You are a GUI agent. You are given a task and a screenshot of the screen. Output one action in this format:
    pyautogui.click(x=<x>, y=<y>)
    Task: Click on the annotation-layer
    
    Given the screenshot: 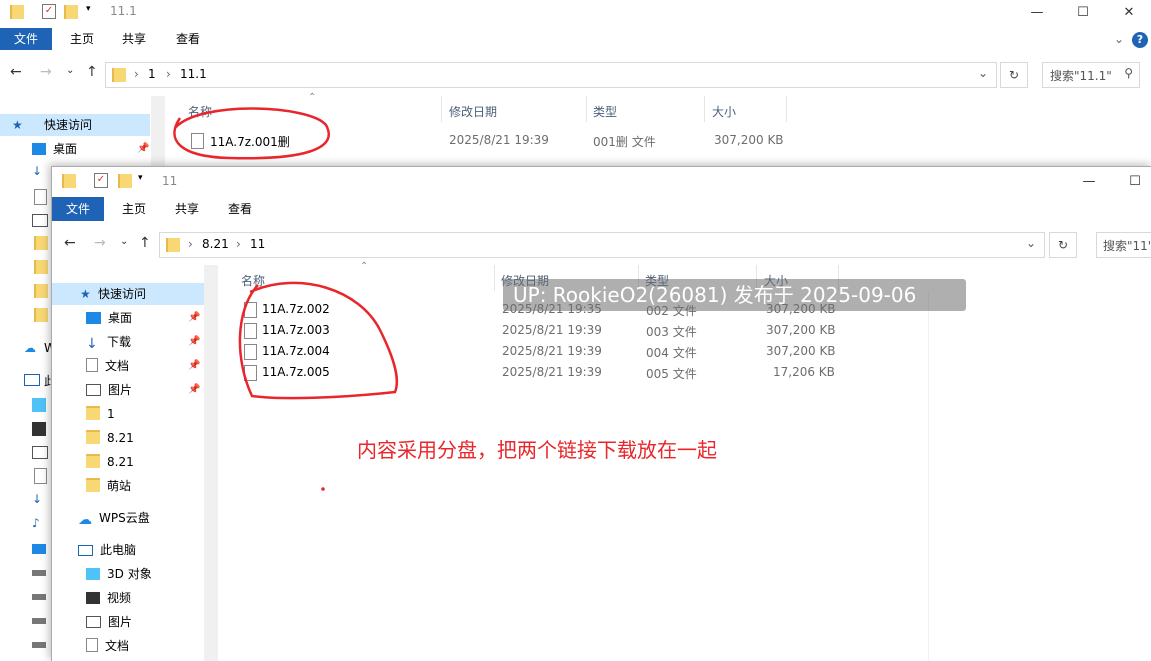 What is the action you would take?
    pyautogui.click(x=286, y=299)
    